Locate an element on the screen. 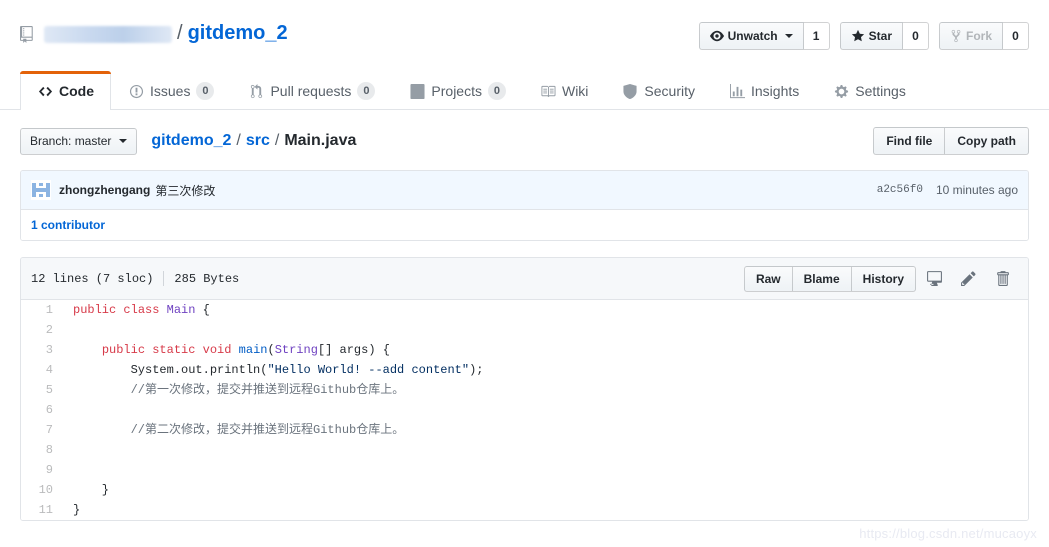 The width and height of the screenshot is (1049, 547). commit-sha: a2c56f0 is located at coordinates (900, 190).